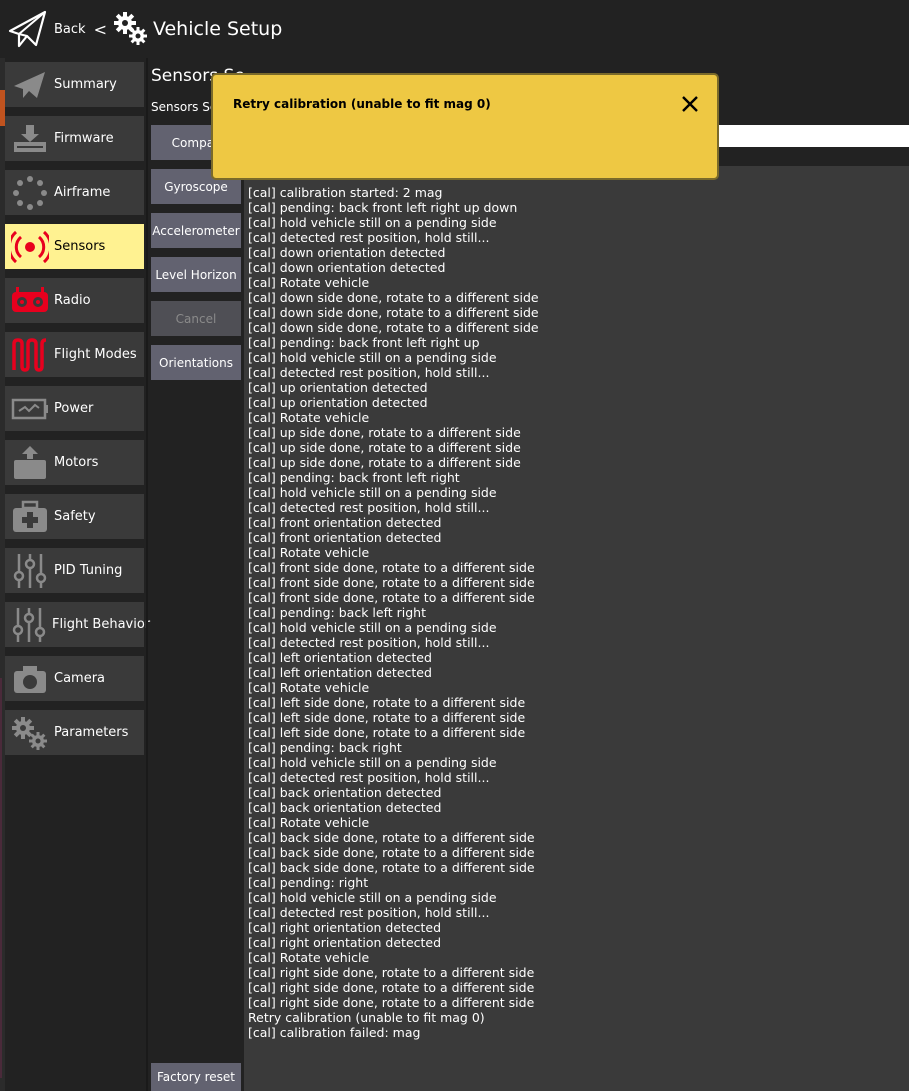 The image size is (909, 1091). I want to click on power-icon, so click(30, 409).